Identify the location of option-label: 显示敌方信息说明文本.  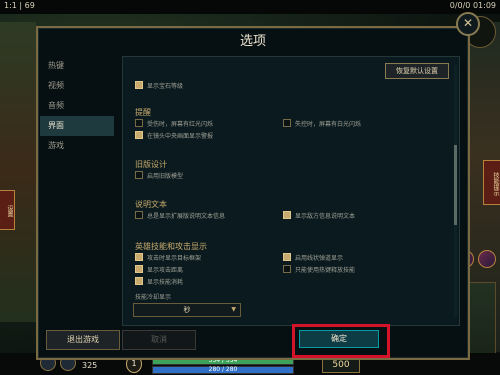
(325, 216).